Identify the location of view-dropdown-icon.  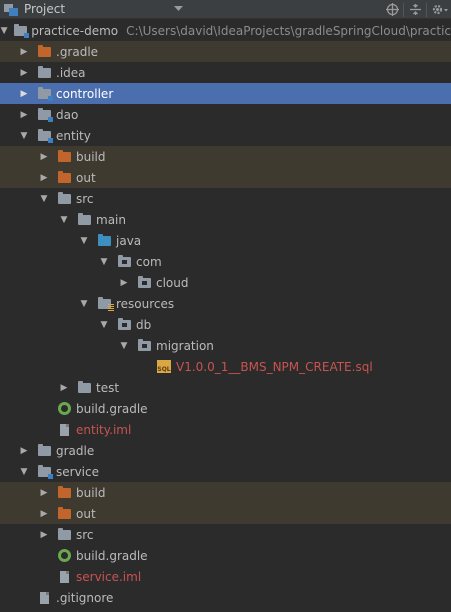
(178, 9).